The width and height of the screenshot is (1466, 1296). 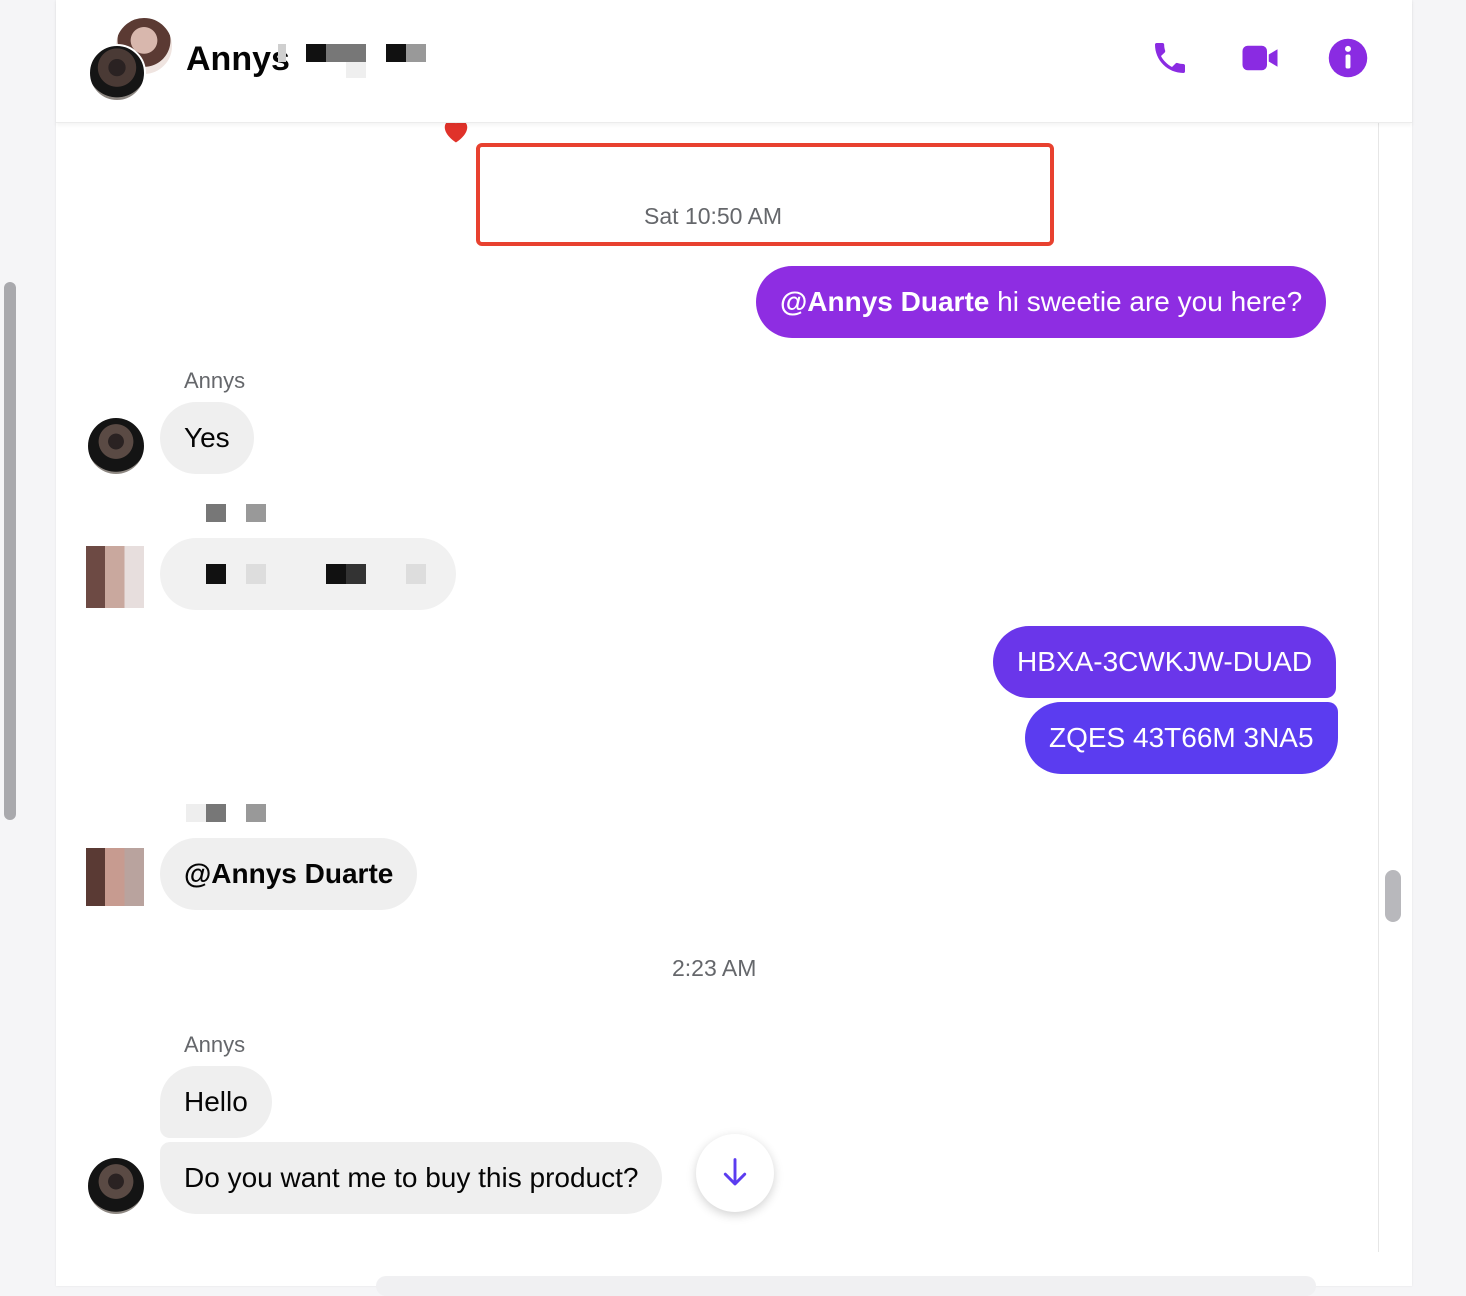 I want to click on outgoing-message: HBXA-3CWKJW-DUAD, so click(x=1165, y=662).